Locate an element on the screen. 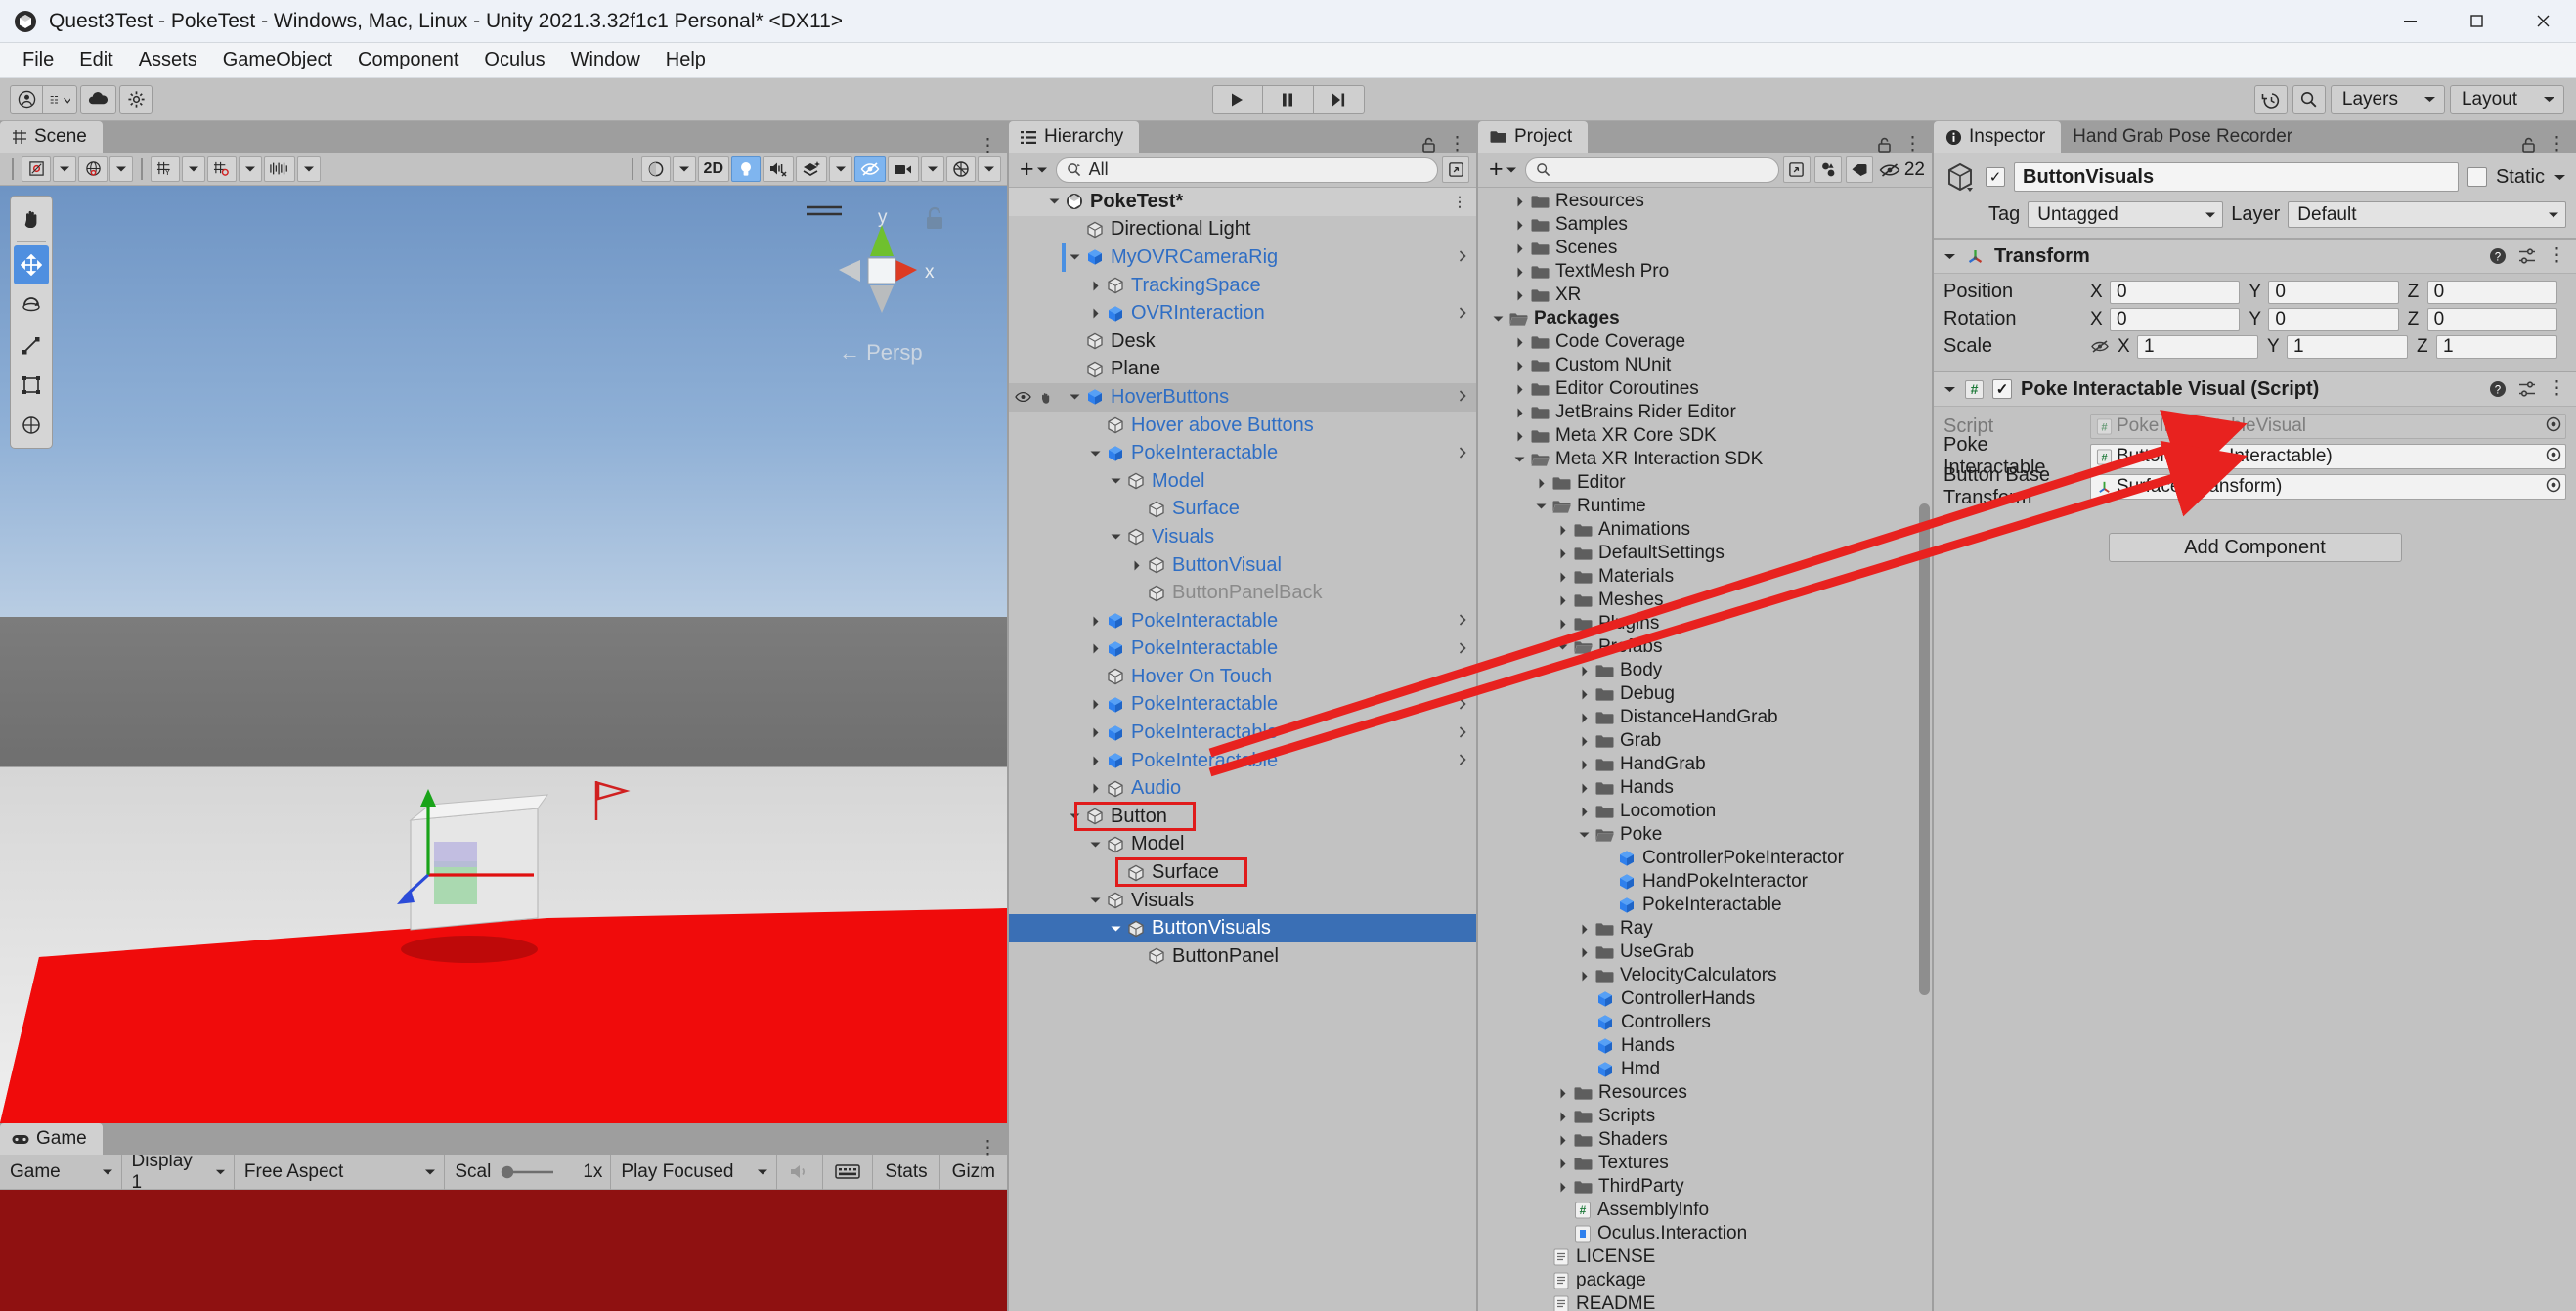 The image size is (2576, 1311). hierarchy-row: Directional Light is located at coordinates (1242, 230).